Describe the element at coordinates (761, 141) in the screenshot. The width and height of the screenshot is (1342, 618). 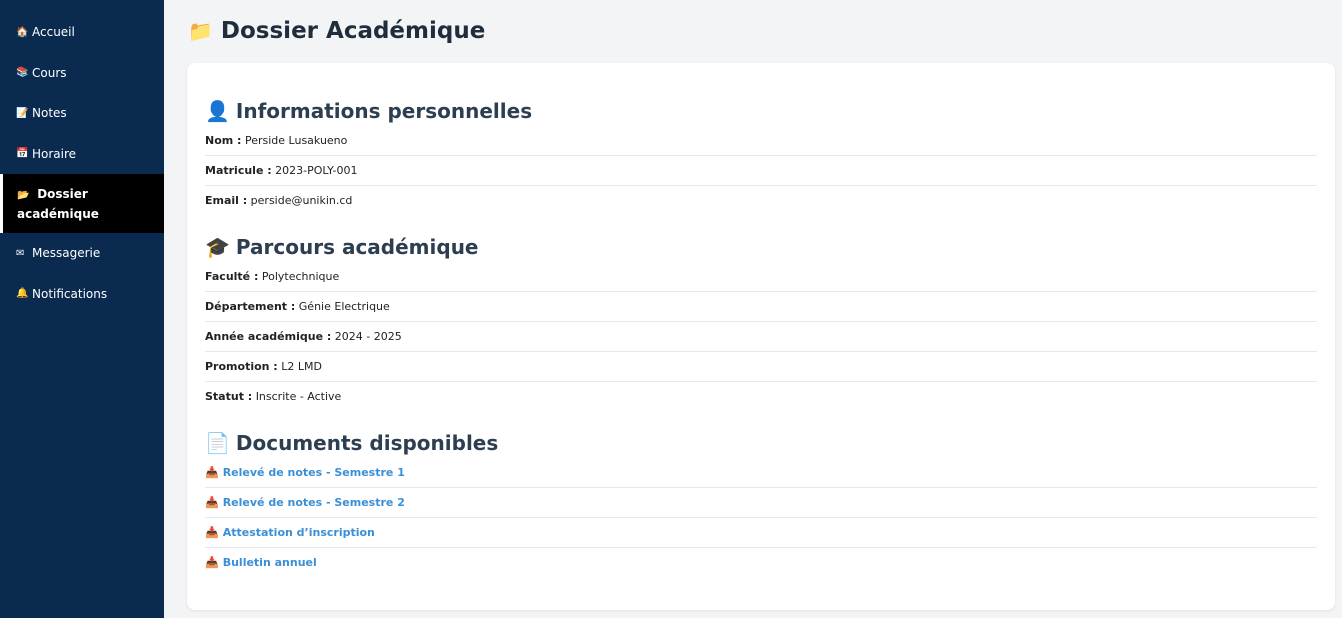
I see `info-row-nom: Nom : Perside Lusakueno` at that location.